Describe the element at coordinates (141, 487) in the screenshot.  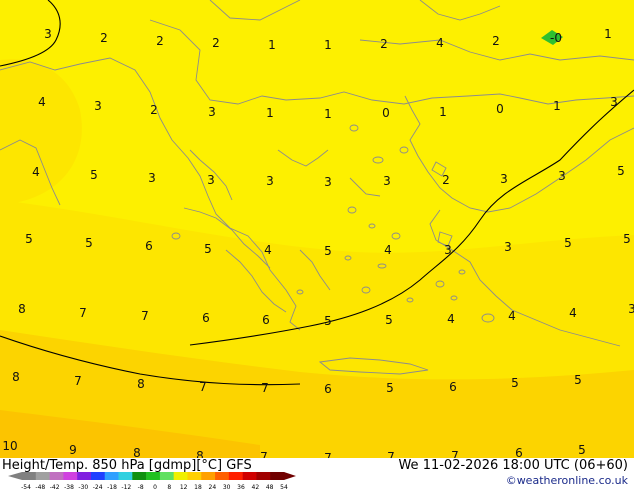
I see `scale-tick-label: -8` at that location.